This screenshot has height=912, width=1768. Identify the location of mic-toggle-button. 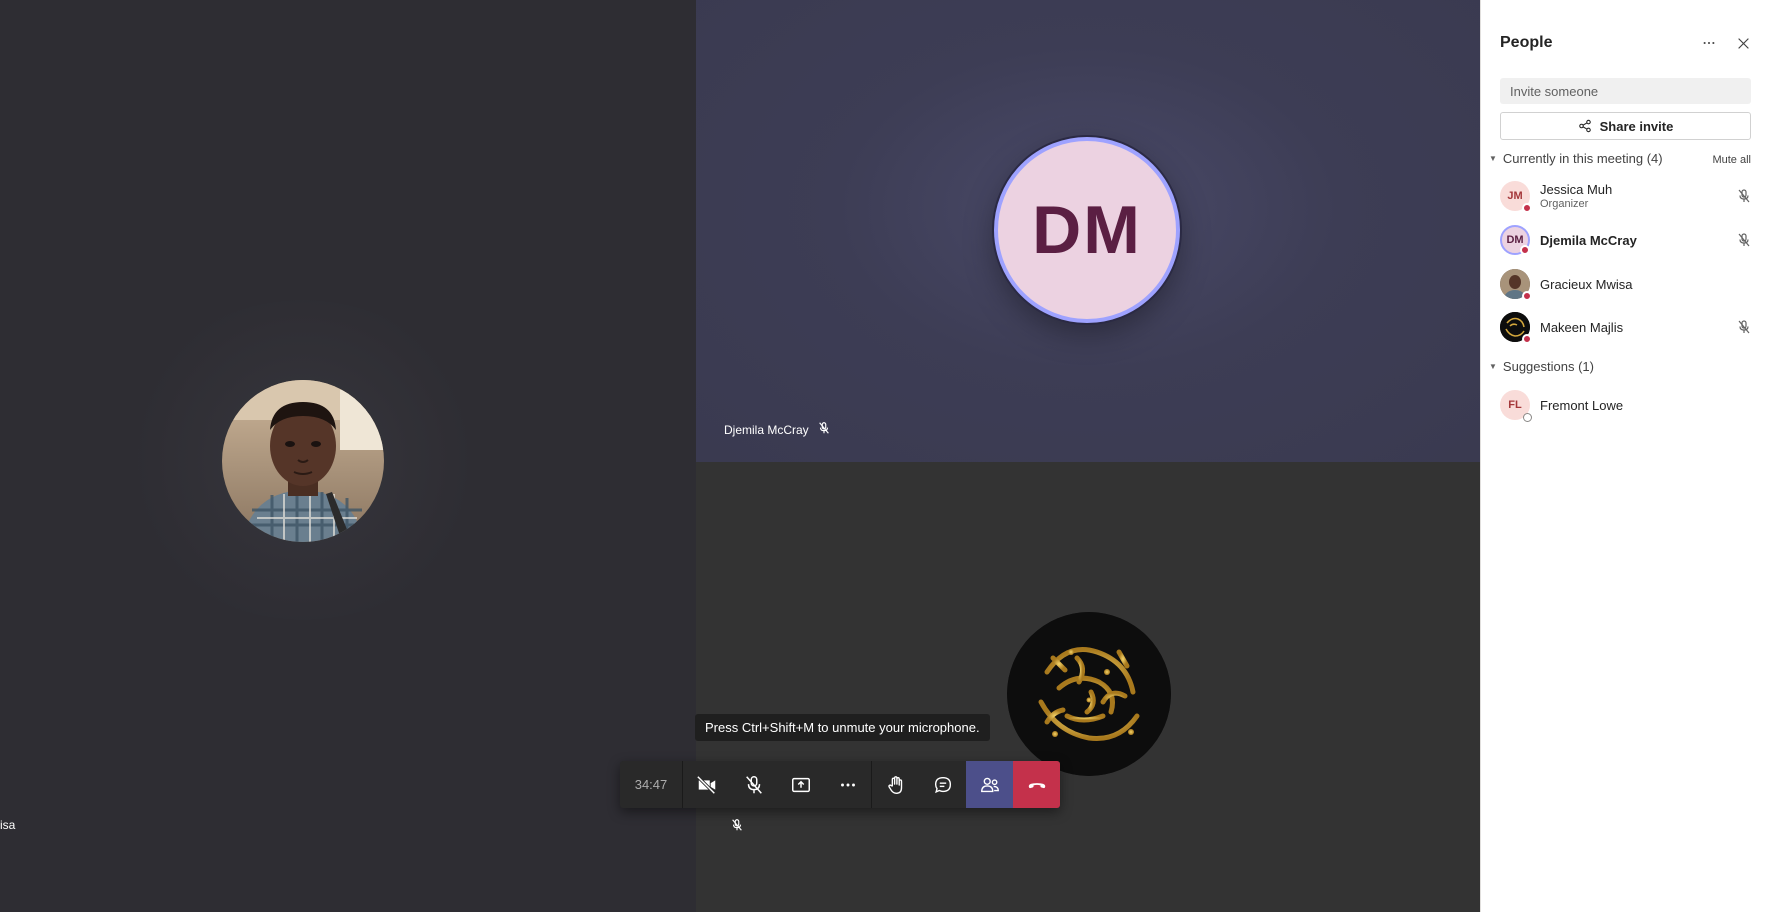
(753, 784).